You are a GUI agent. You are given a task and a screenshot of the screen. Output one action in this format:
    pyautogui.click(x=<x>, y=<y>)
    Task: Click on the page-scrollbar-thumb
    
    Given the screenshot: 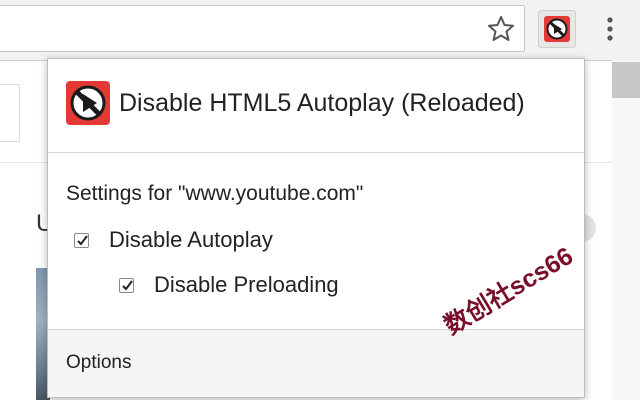 What is the action you would take?
    pyautogui.click(x=626, y=80)
    